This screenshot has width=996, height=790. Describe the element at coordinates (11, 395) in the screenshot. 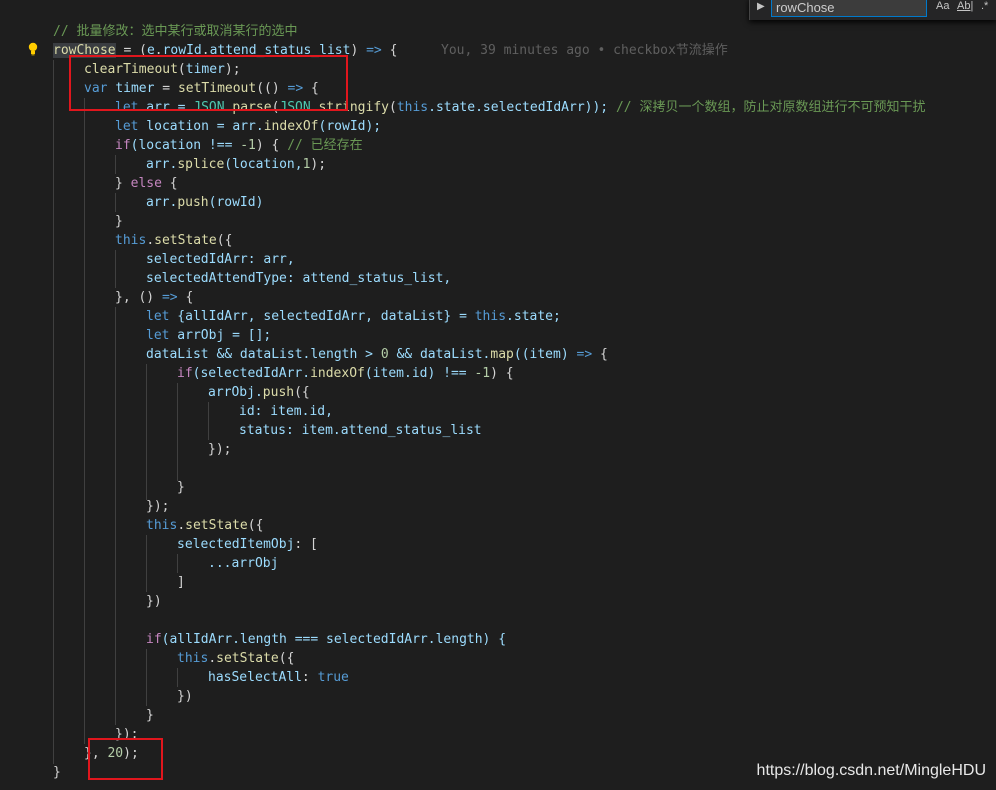

I see `editor-gutter` at that location.